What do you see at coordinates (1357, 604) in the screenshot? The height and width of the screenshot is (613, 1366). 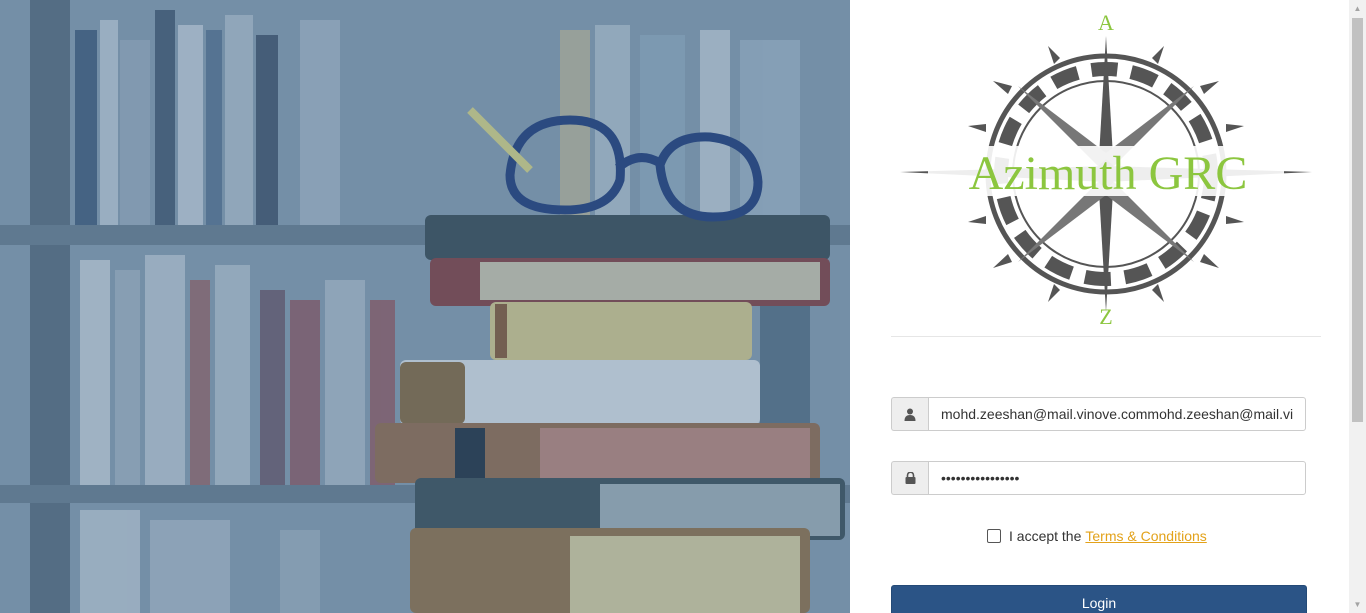 I see `scroll-down-arrow-icon: ▼` at bounding box center [1357, 604].